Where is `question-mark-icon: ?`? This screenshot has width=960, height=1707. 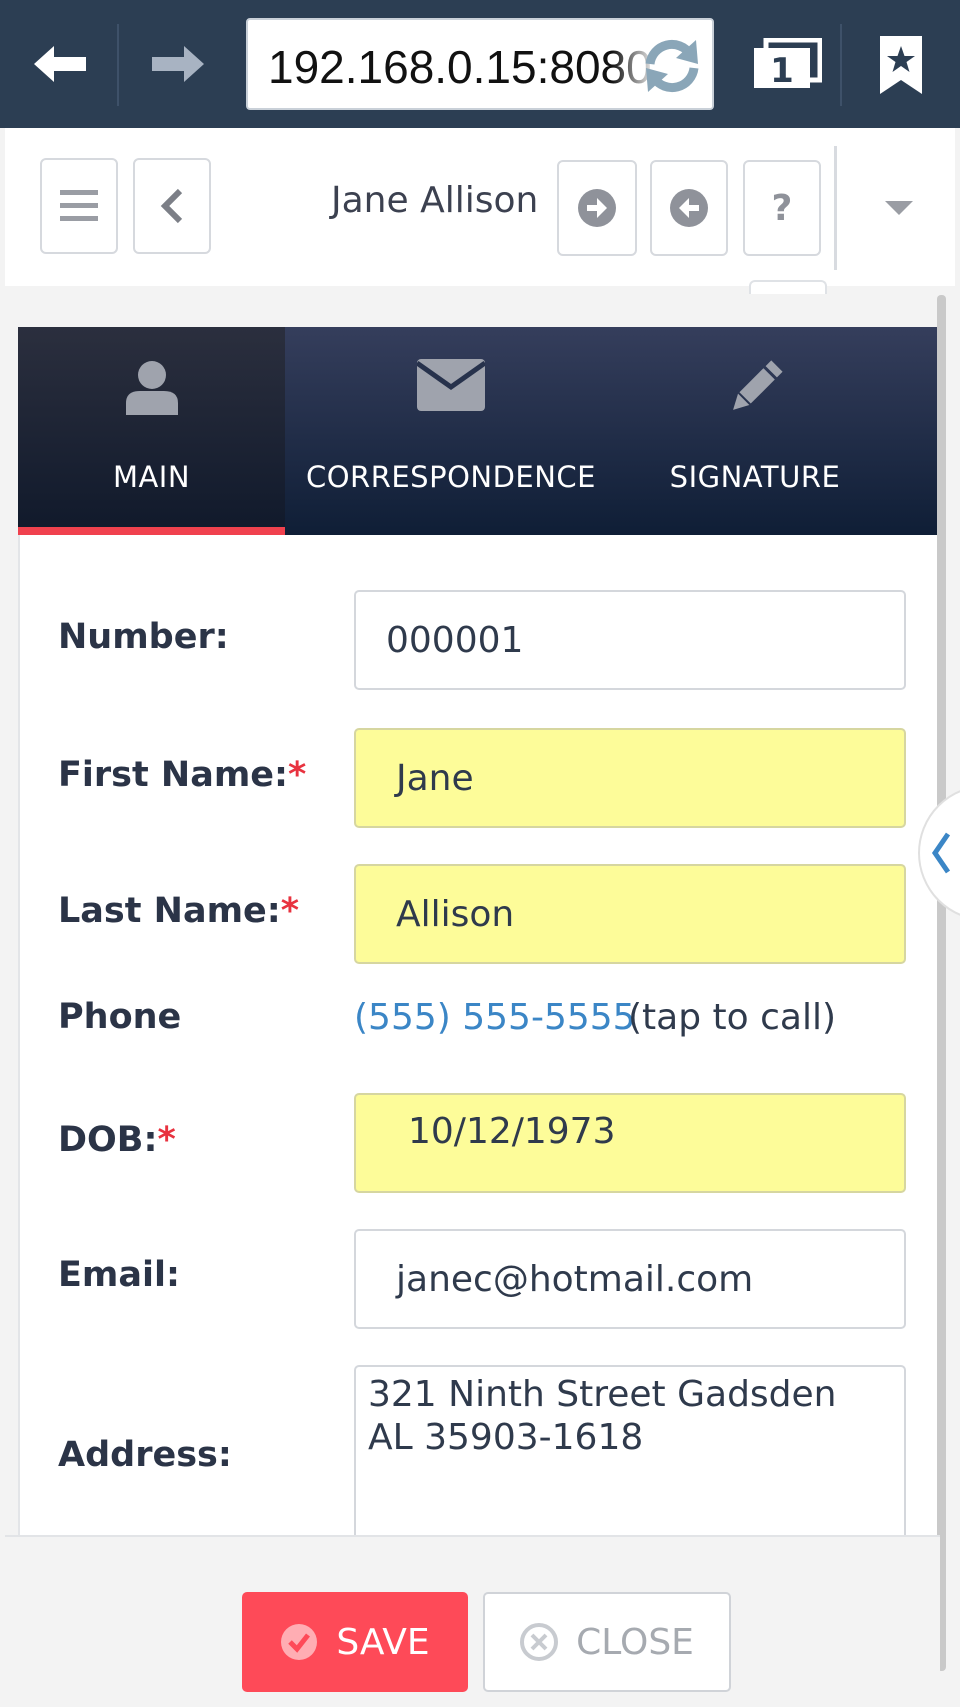 question-mark-icon: ? is located at coordinates (782, 208).